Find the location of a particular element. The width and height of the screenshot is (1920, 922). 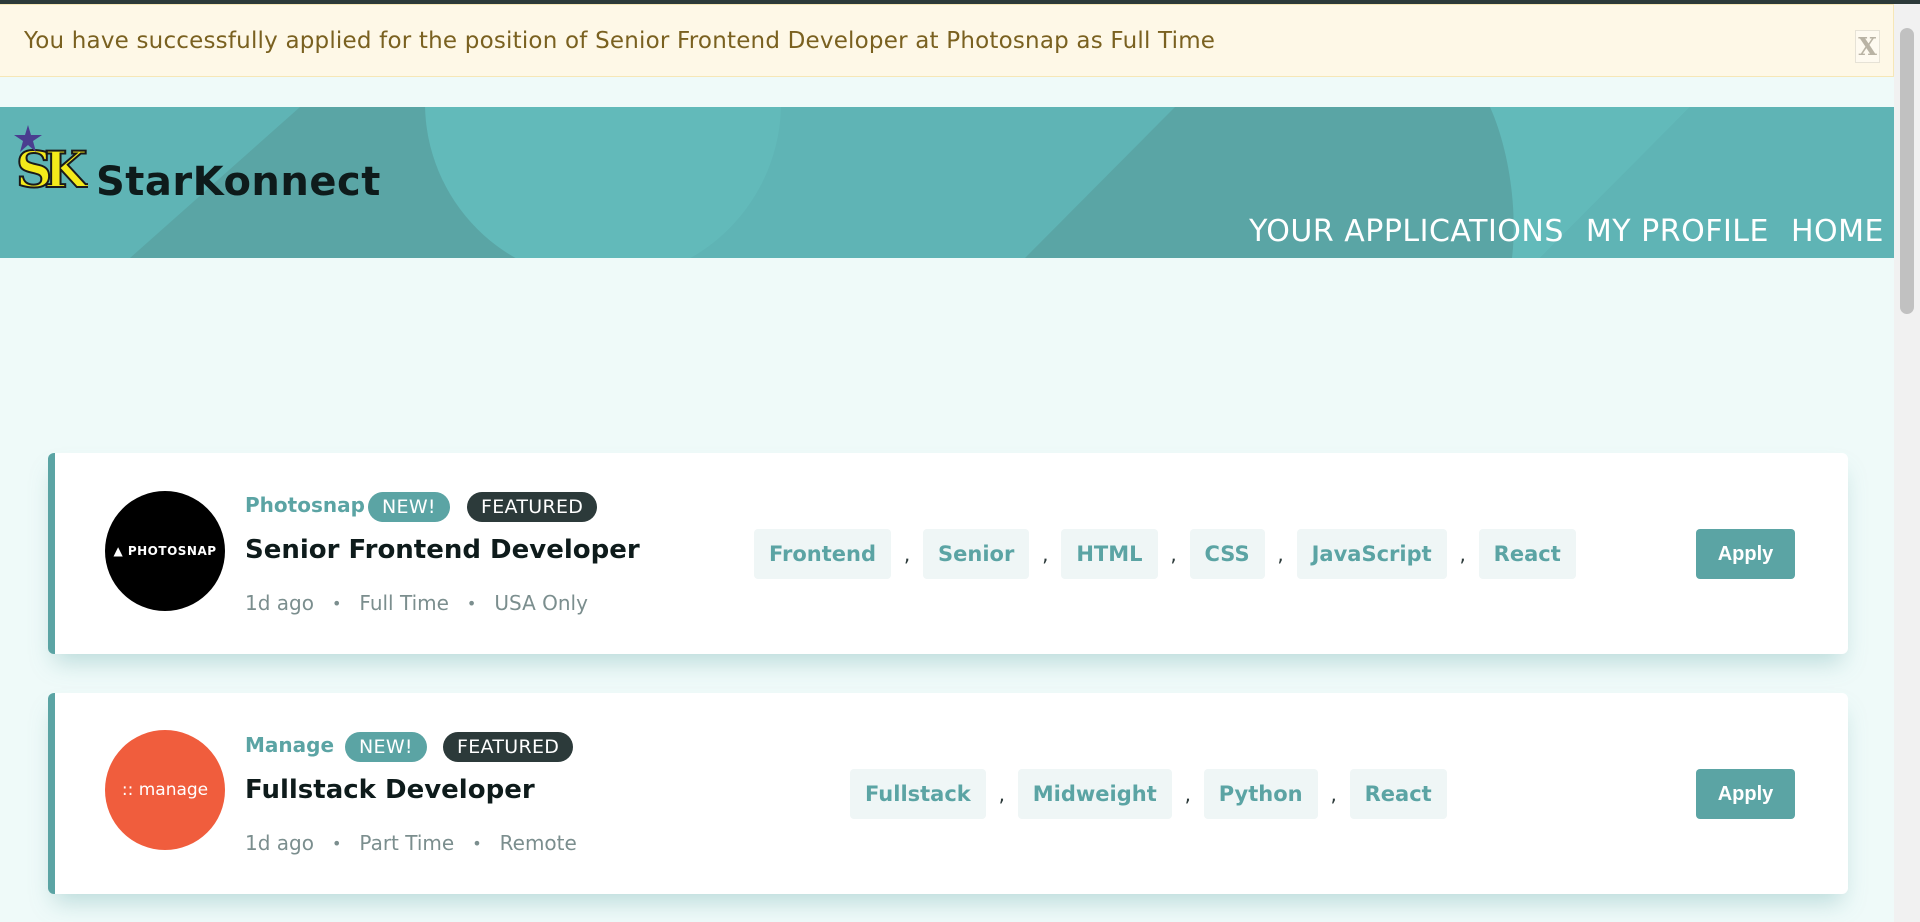

nav-your-applications: YOUR APPLICATIONS is located at coordinates (1406, 231).